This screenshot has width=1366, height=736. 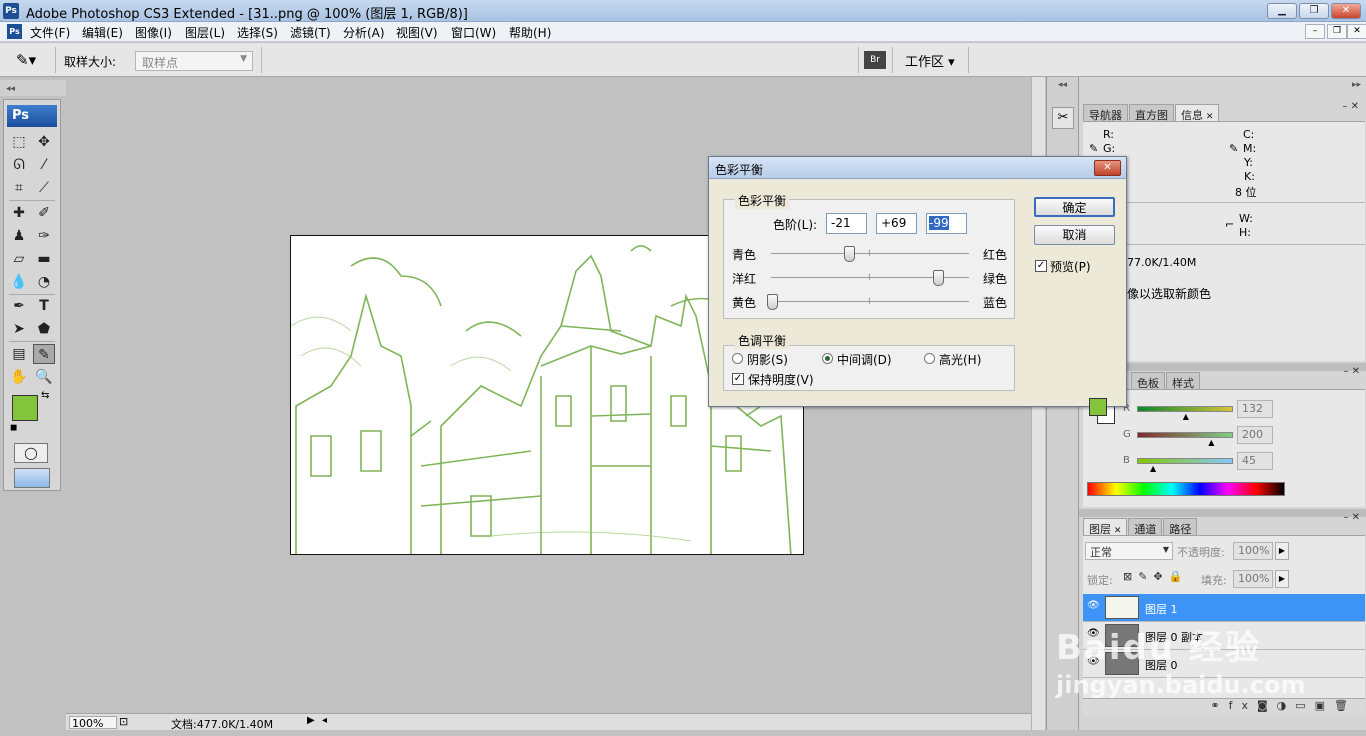 What do you see at coordinates (32, 478) in the screenshot?
I see `screen-mode-icon` at bounding box center [32, 478].